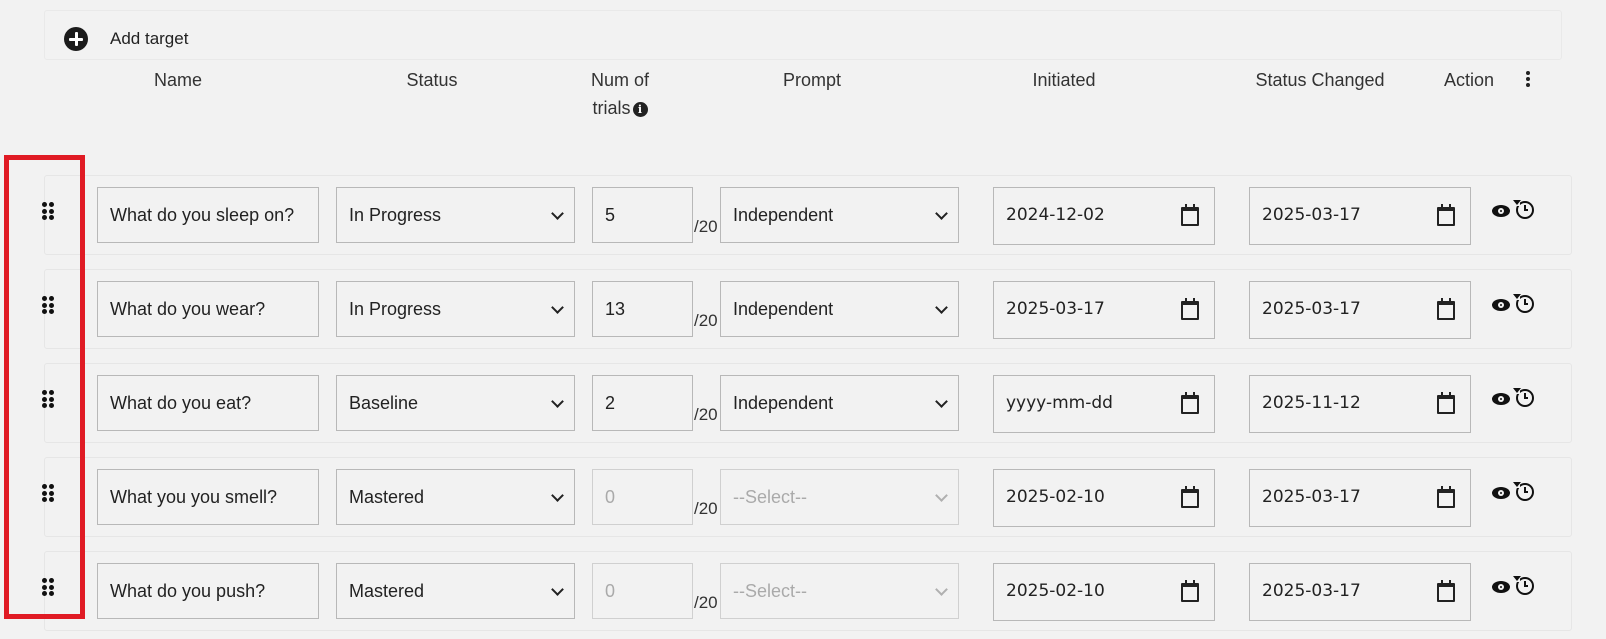 This screenshot has width=1606, height=639. I want to click on header-num-trials-line1: Num of, so click(620, 80).